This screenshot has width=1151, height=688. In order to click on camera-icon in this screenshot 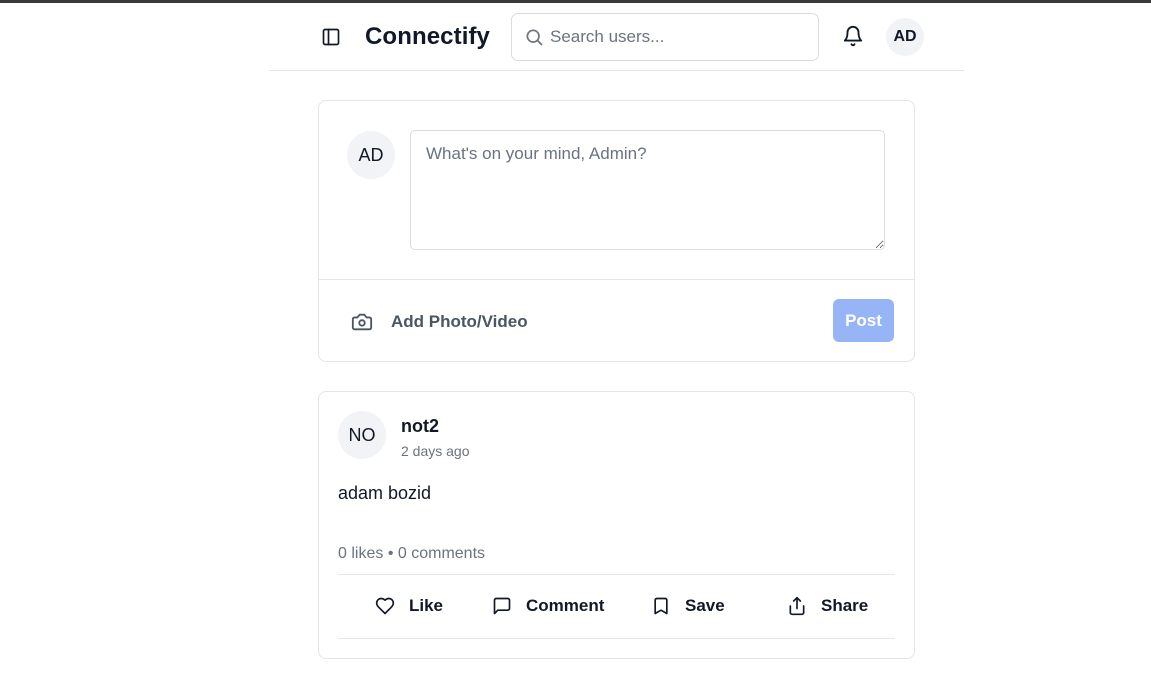, I will do `click(362, 322)`.